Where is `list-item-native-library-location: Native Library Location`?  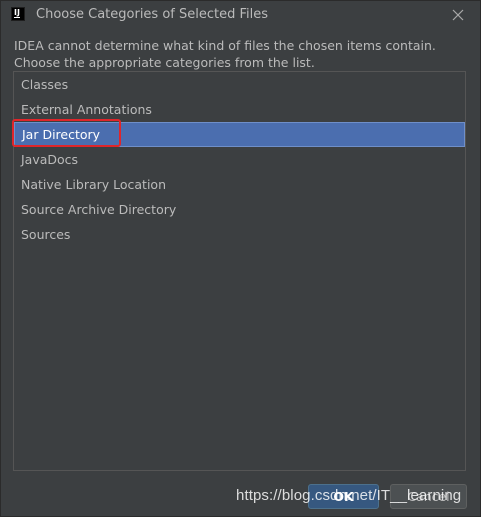
list-item-native-library-location: Native Library Location is located at coordinates (239, 184).